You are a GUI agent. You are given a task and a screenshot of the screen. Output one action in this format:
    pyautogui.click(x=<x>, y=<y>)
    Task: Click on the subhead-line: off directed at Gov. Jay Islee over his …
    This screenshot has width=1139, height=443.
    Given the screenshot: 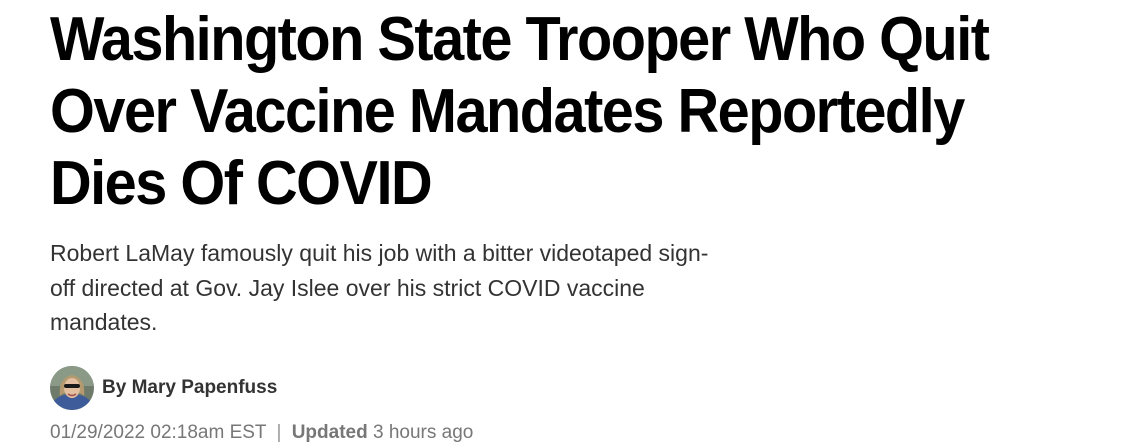 What is the action you would take?
    pyautogui.click(x=347, y=287)
    